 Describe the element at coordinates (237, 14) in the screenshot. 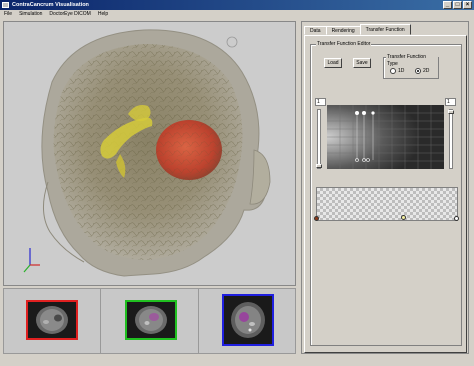

I see `menu-bar: File Simulation DoctorEye DICOM Help` at that location.